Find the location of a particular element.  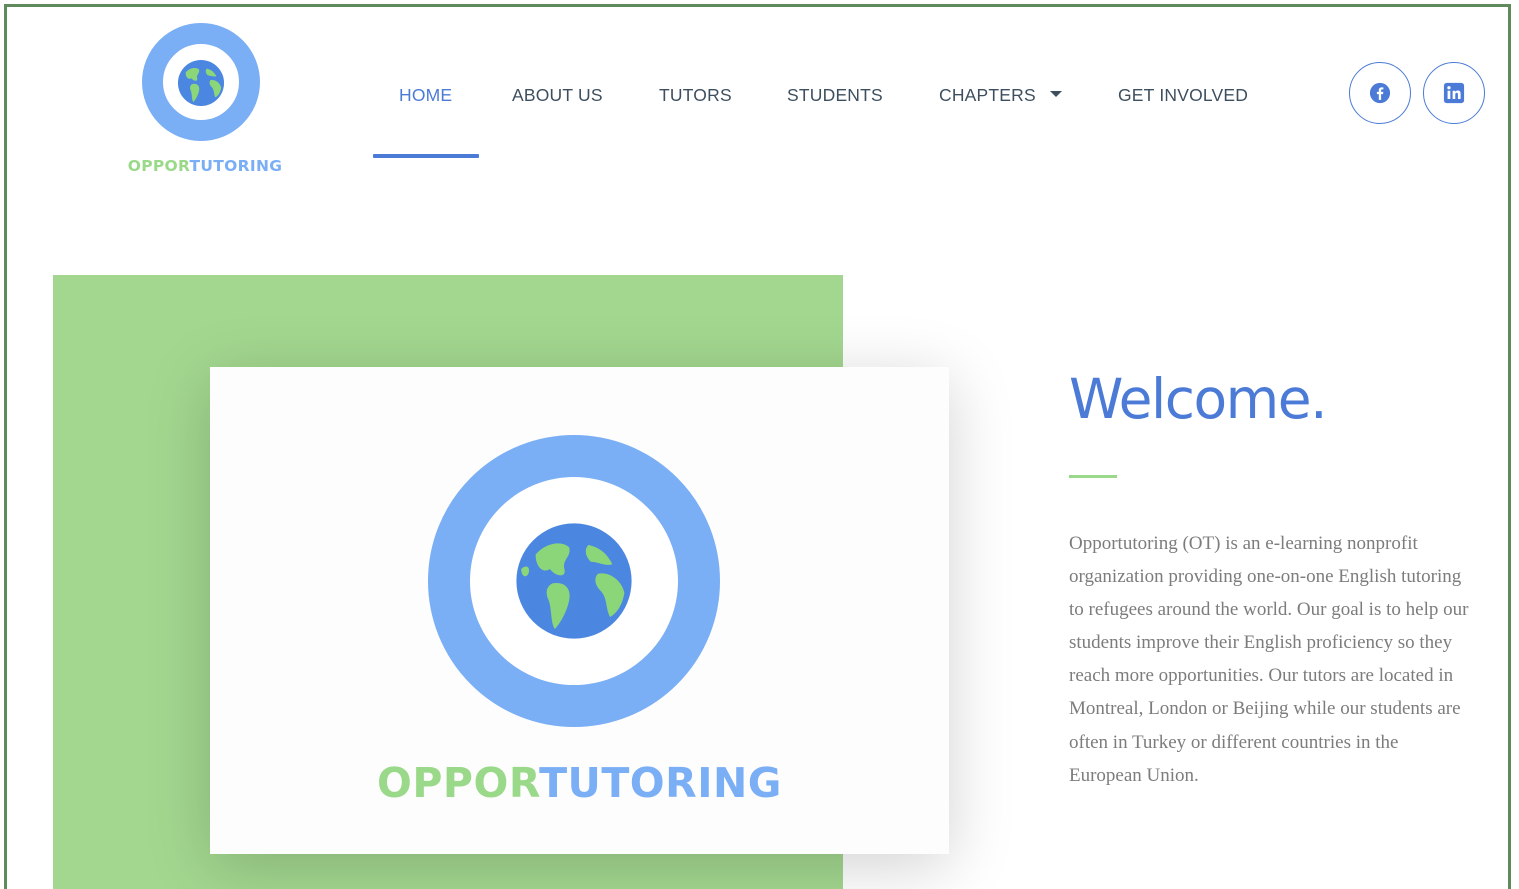

nav-chapters-label: CHAPTERS is located at coordinates (987, 95).